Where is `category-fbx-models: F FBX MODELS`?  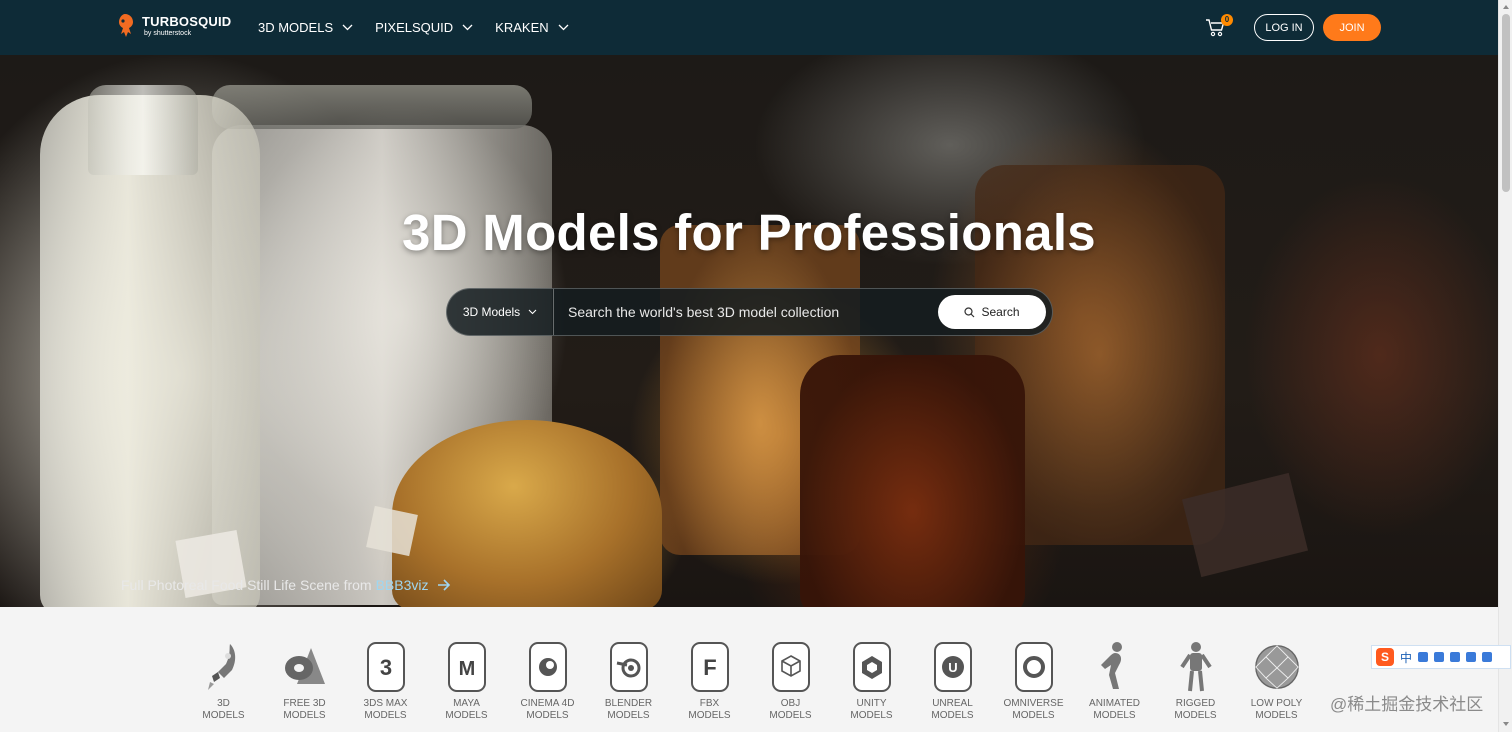 category-fbx-models: F FBX MODELS is located at coordinates (709, 681).